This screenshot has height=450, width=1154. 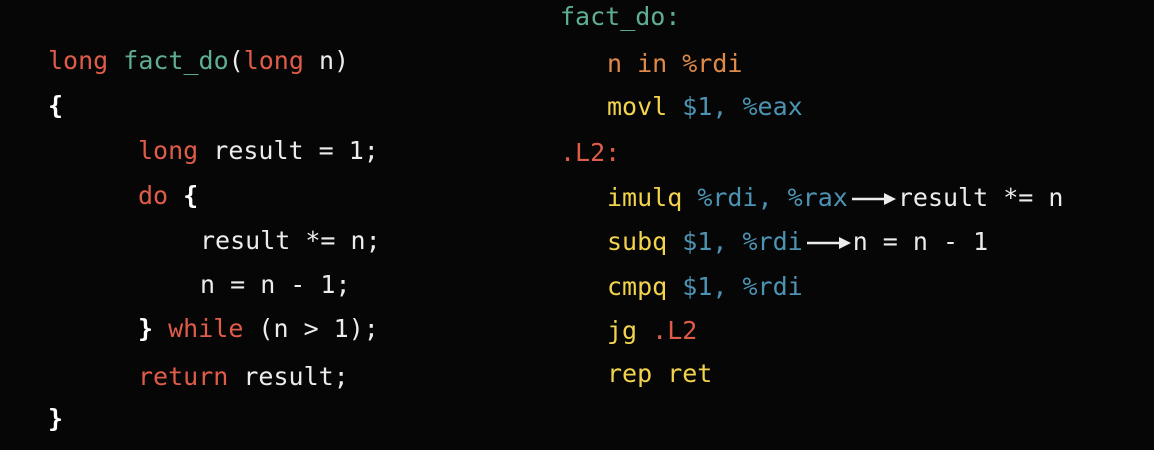 I want to click on asm-line-cmpq: cmpq $1, %rdi, so click(x=705, y=287).